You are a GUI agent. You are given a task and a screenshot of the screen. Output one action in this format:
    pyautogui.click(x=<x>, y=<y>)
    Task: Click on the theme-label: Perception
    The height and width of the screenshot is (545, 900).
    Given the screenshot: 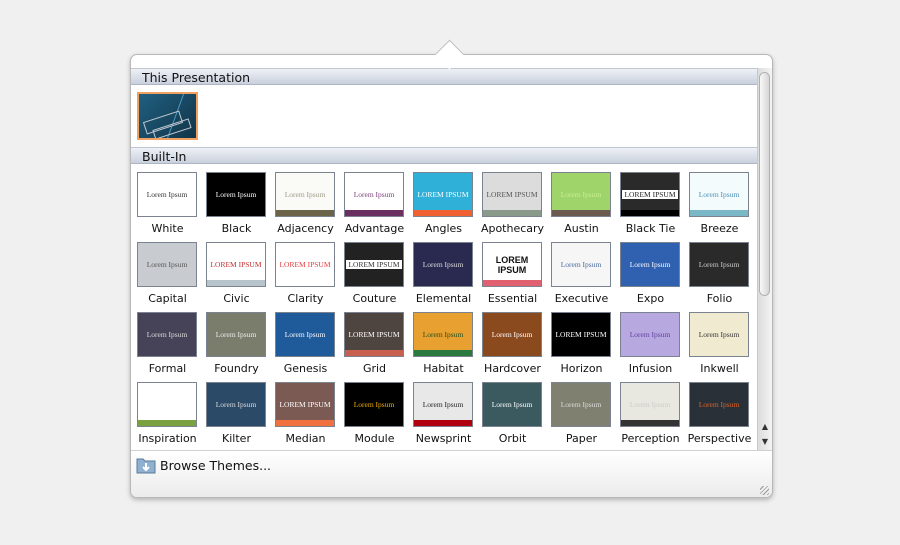 What is the action you would take?
    pyautogui.click(x=650, y=438)
    